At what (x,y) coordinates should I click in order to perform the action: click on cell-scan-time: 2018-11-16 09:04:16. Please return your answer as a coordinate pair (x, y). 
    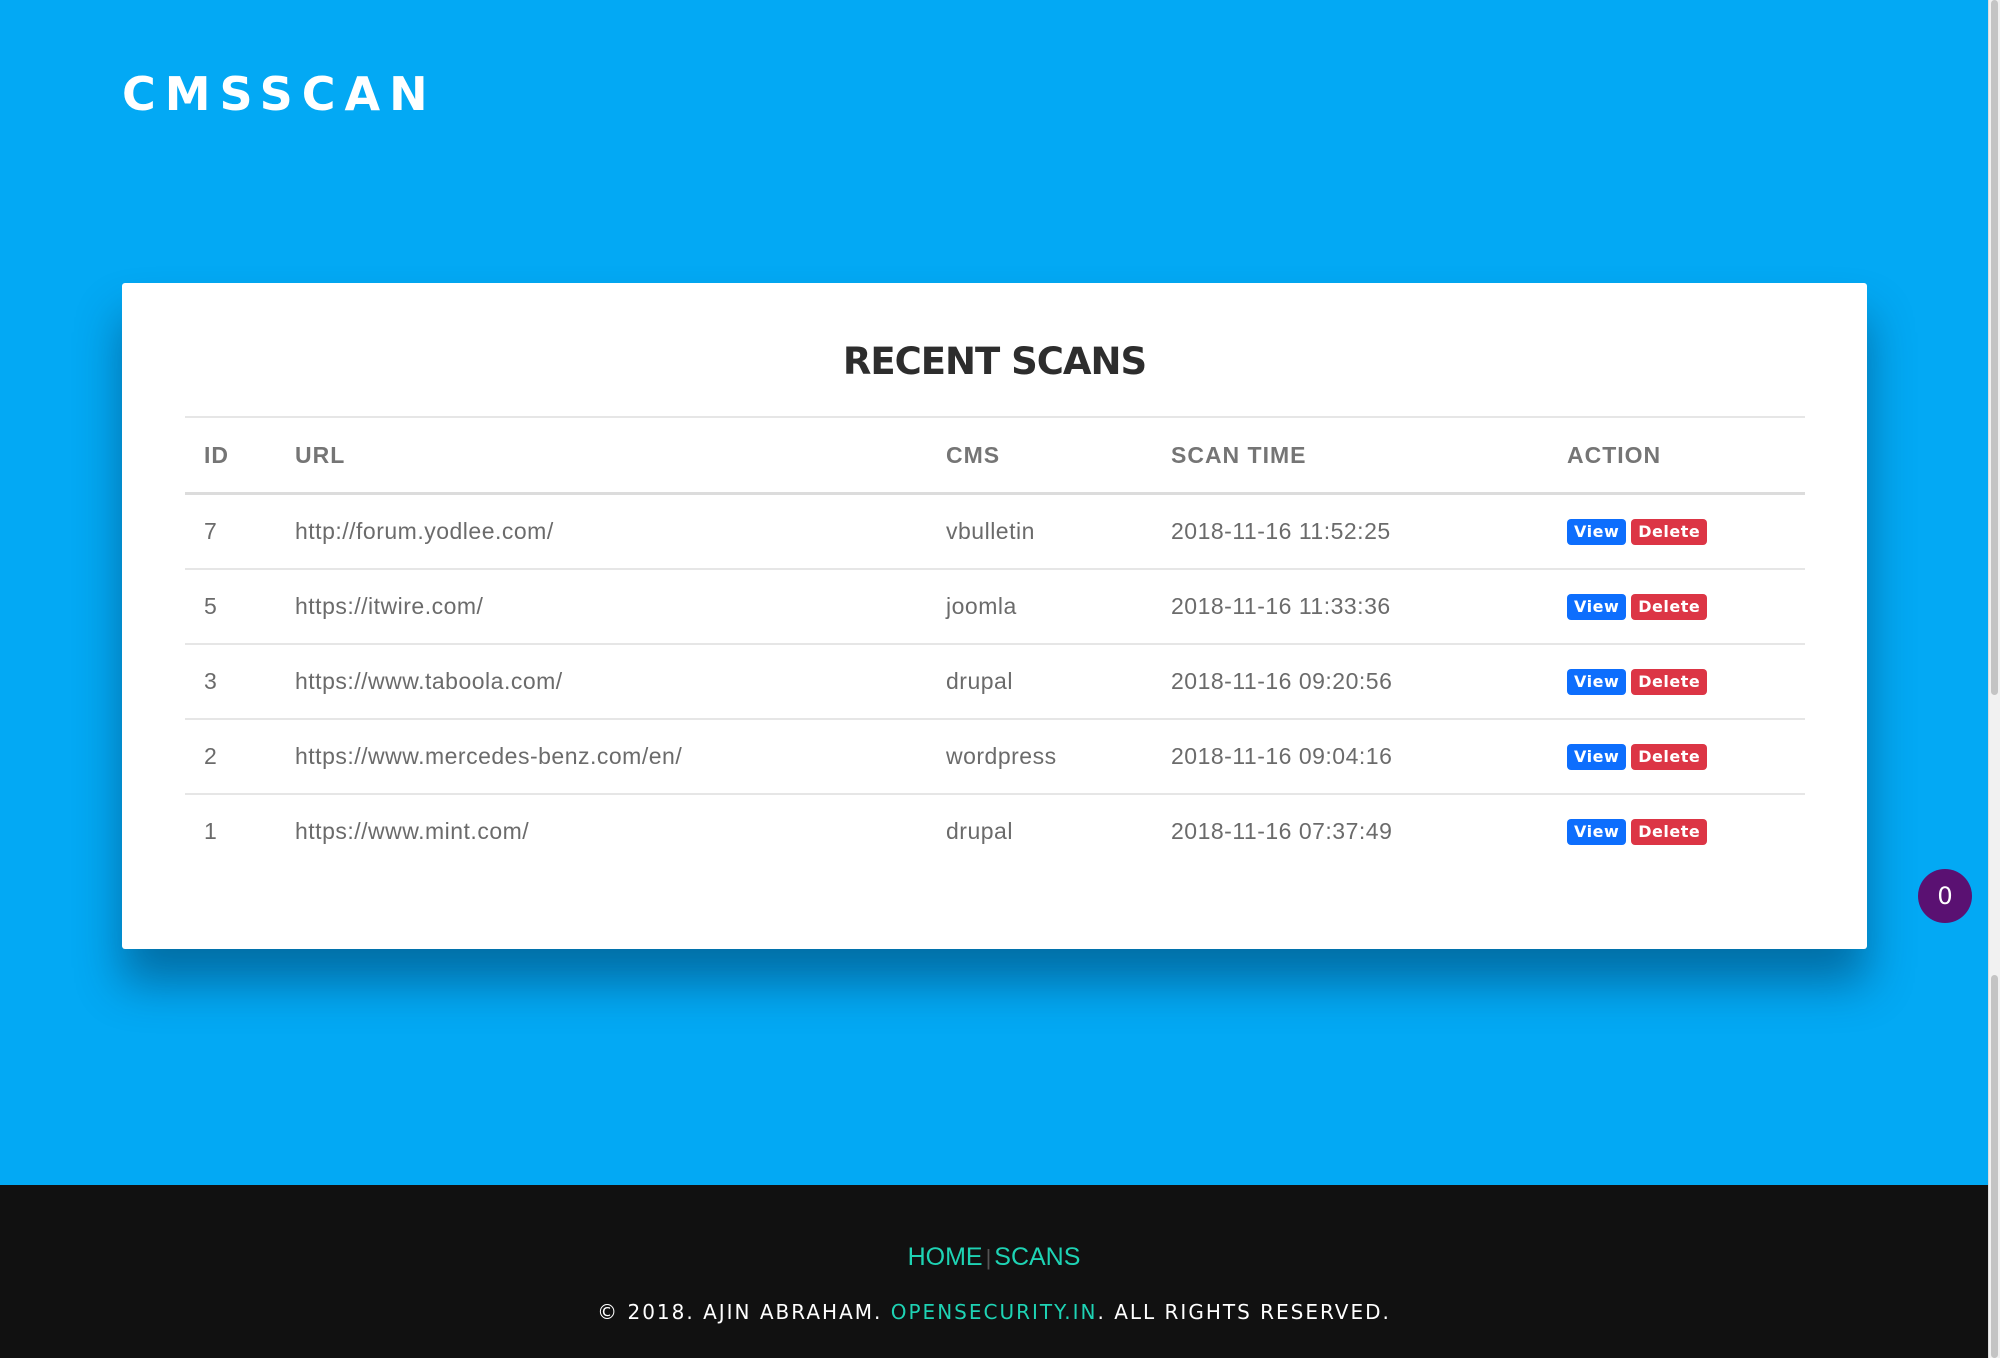
    Looking at the image, I should click on (1369, 757).